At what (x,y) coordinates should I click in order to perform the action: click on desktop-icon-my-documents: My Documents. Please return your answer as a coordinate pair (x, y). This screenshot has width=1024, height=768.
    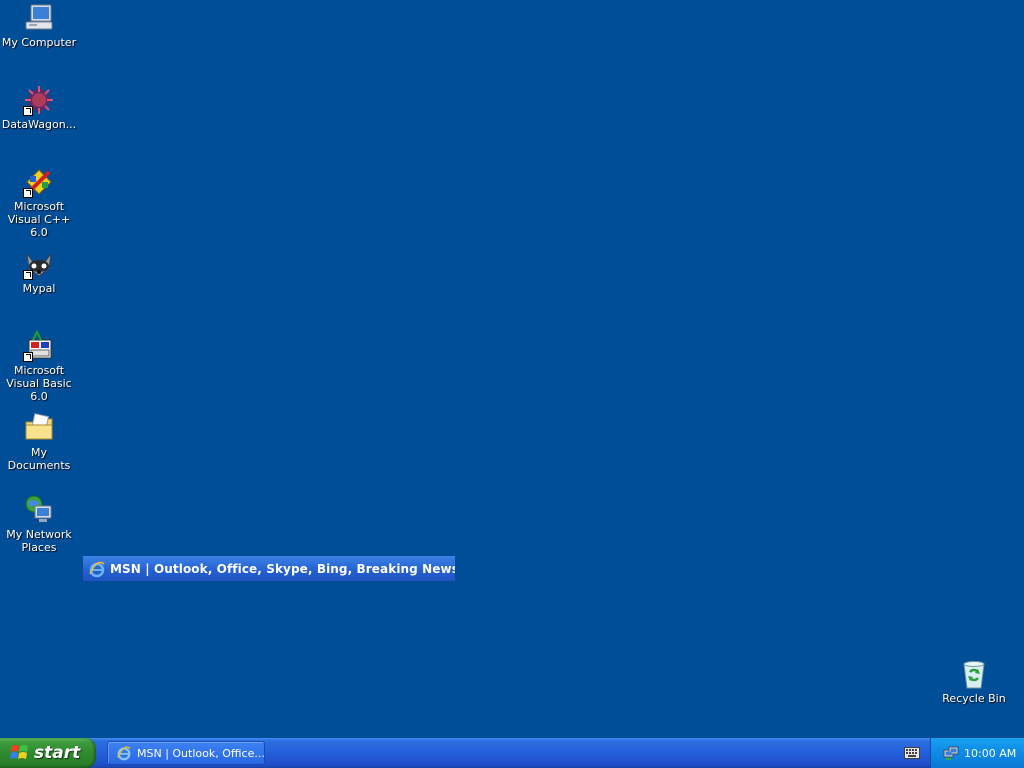
    Looking at the image, I should click on (39, 442).